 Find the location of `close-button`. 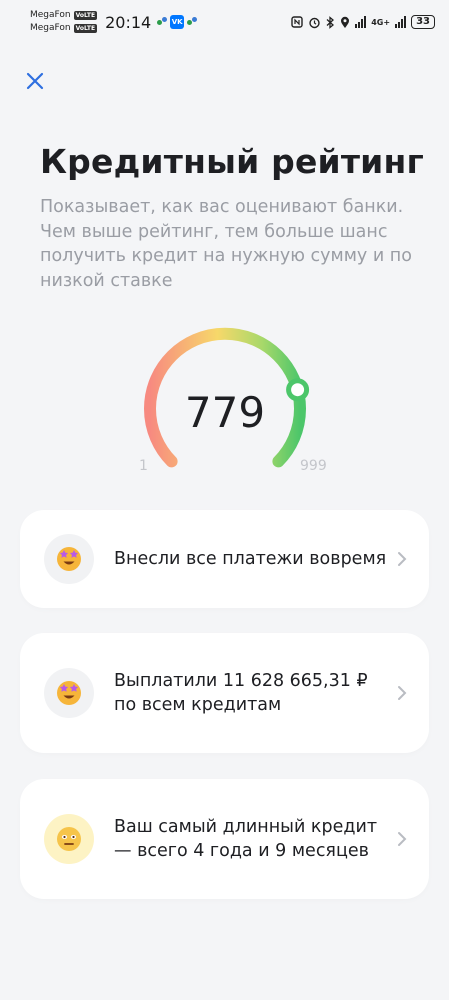

close-button is located at coordinates (35, 81).